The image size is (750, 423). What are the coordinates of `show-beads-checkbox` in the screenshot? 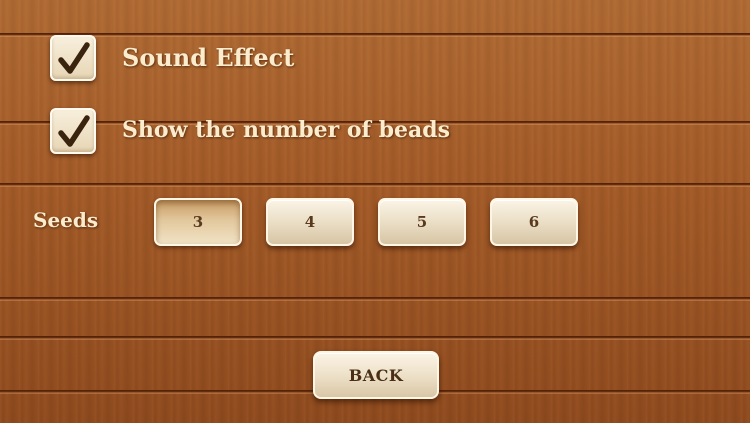 It's located at (73, 131).